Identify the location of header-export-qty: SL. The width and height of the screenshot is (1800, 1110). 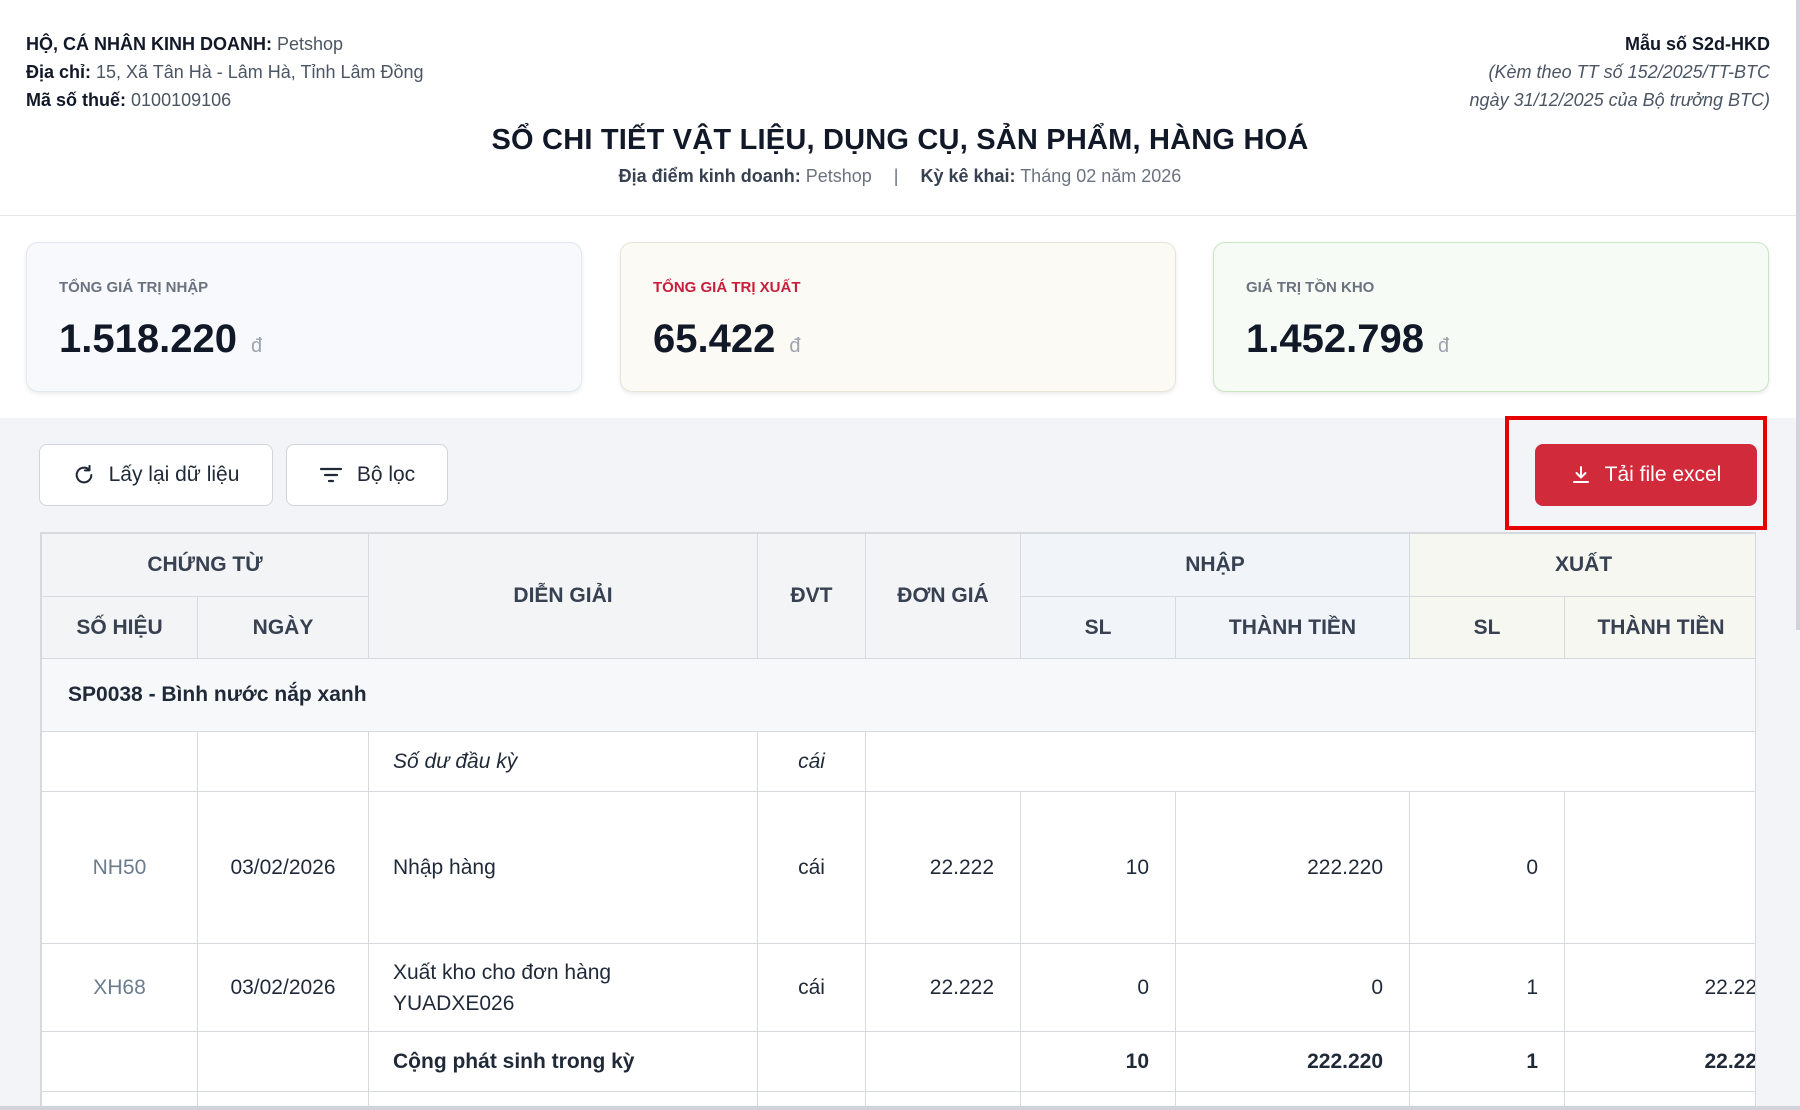
(1487, 627).